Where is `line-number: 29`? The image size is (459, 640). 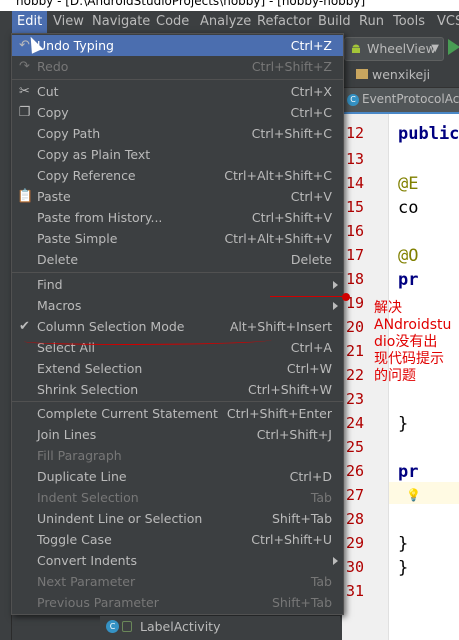 line-number: 29 is located at coordinates (354, 543).